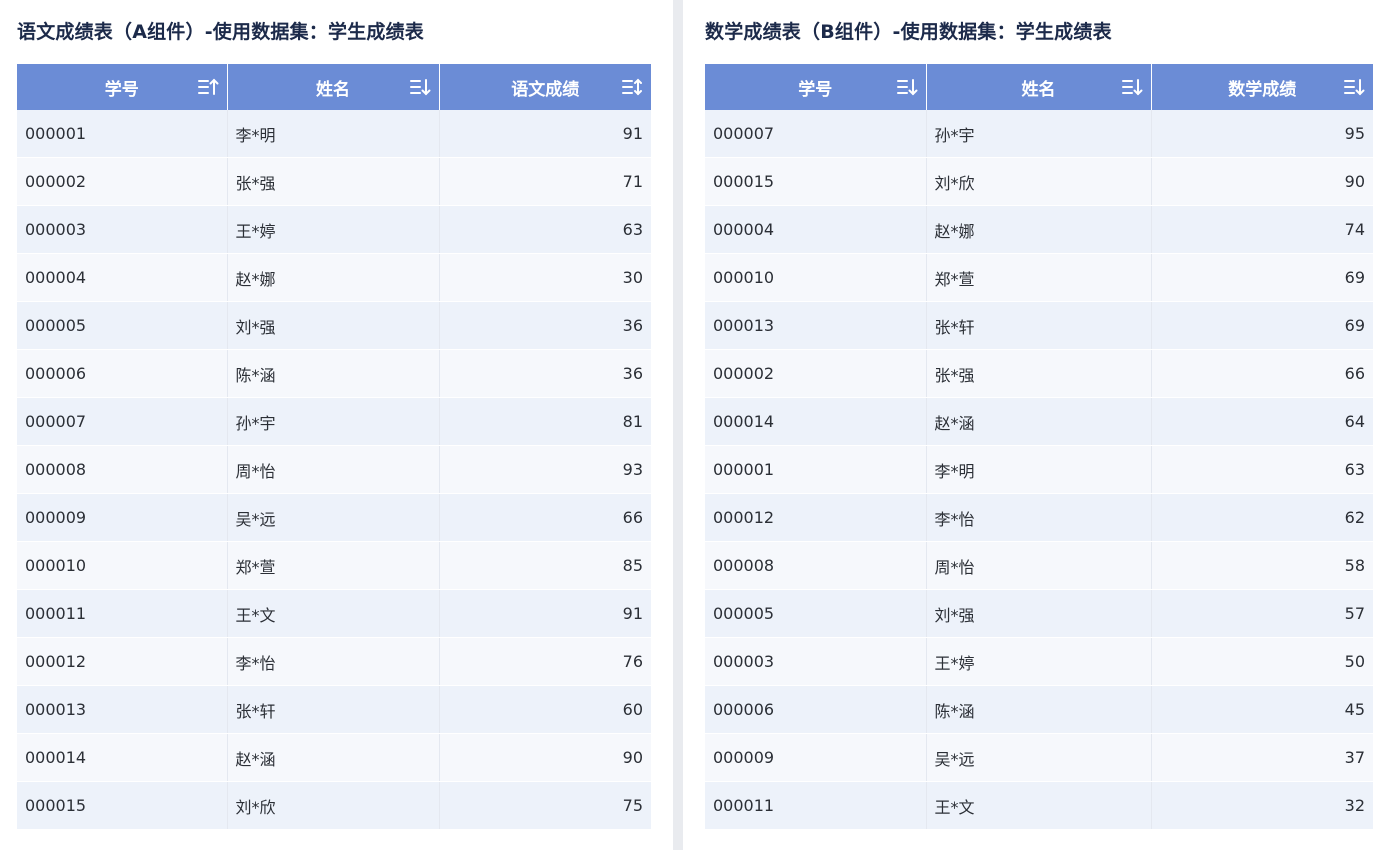  Describe the element at coordinates (1039, 709) in the screenshot. I see `table-row: 000006 陈*涵 45` at that location.